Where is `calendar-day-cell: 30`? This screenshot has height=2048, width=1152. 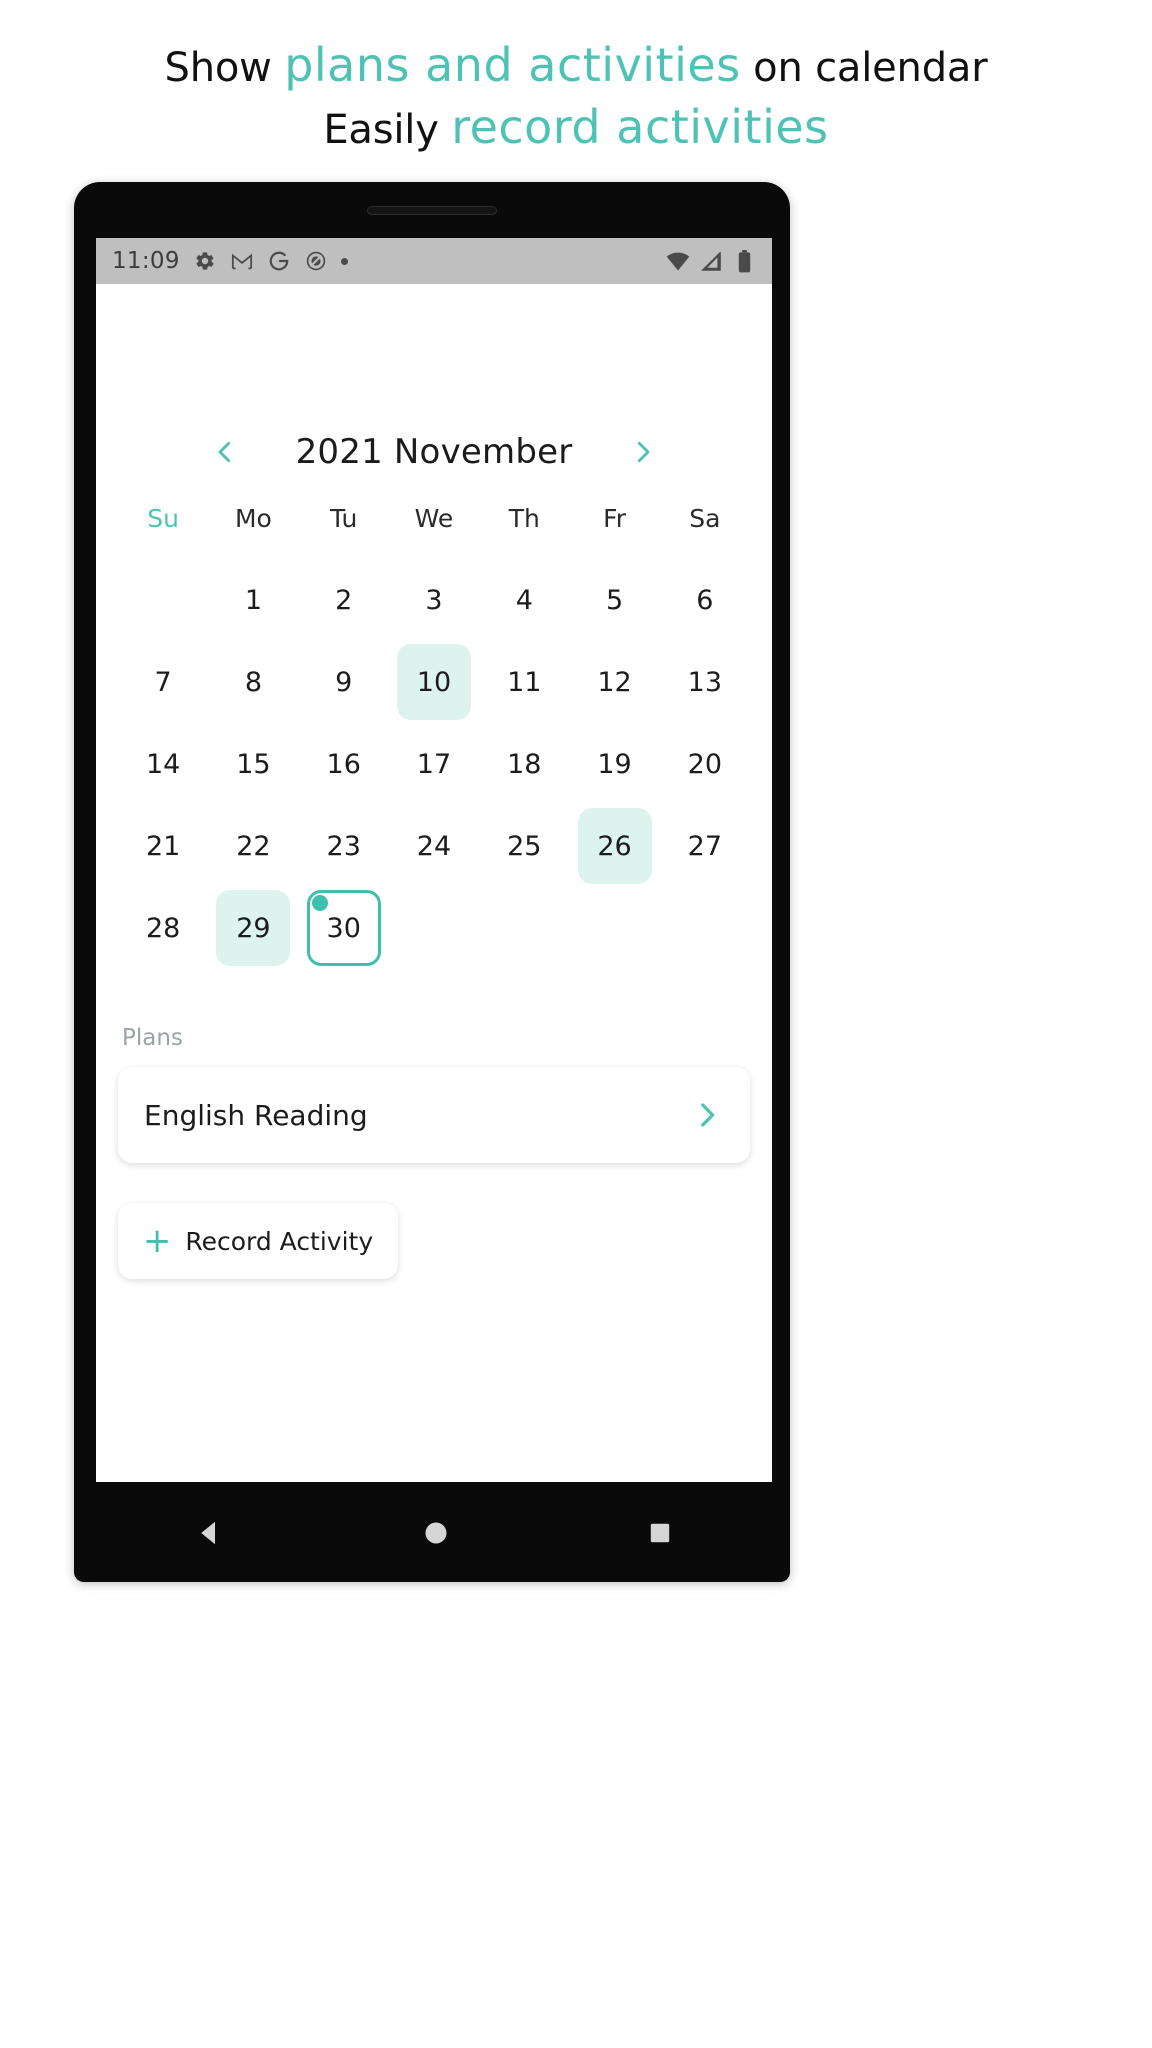
calendar-day-cell: 30 is located at coordinates (344, 928).